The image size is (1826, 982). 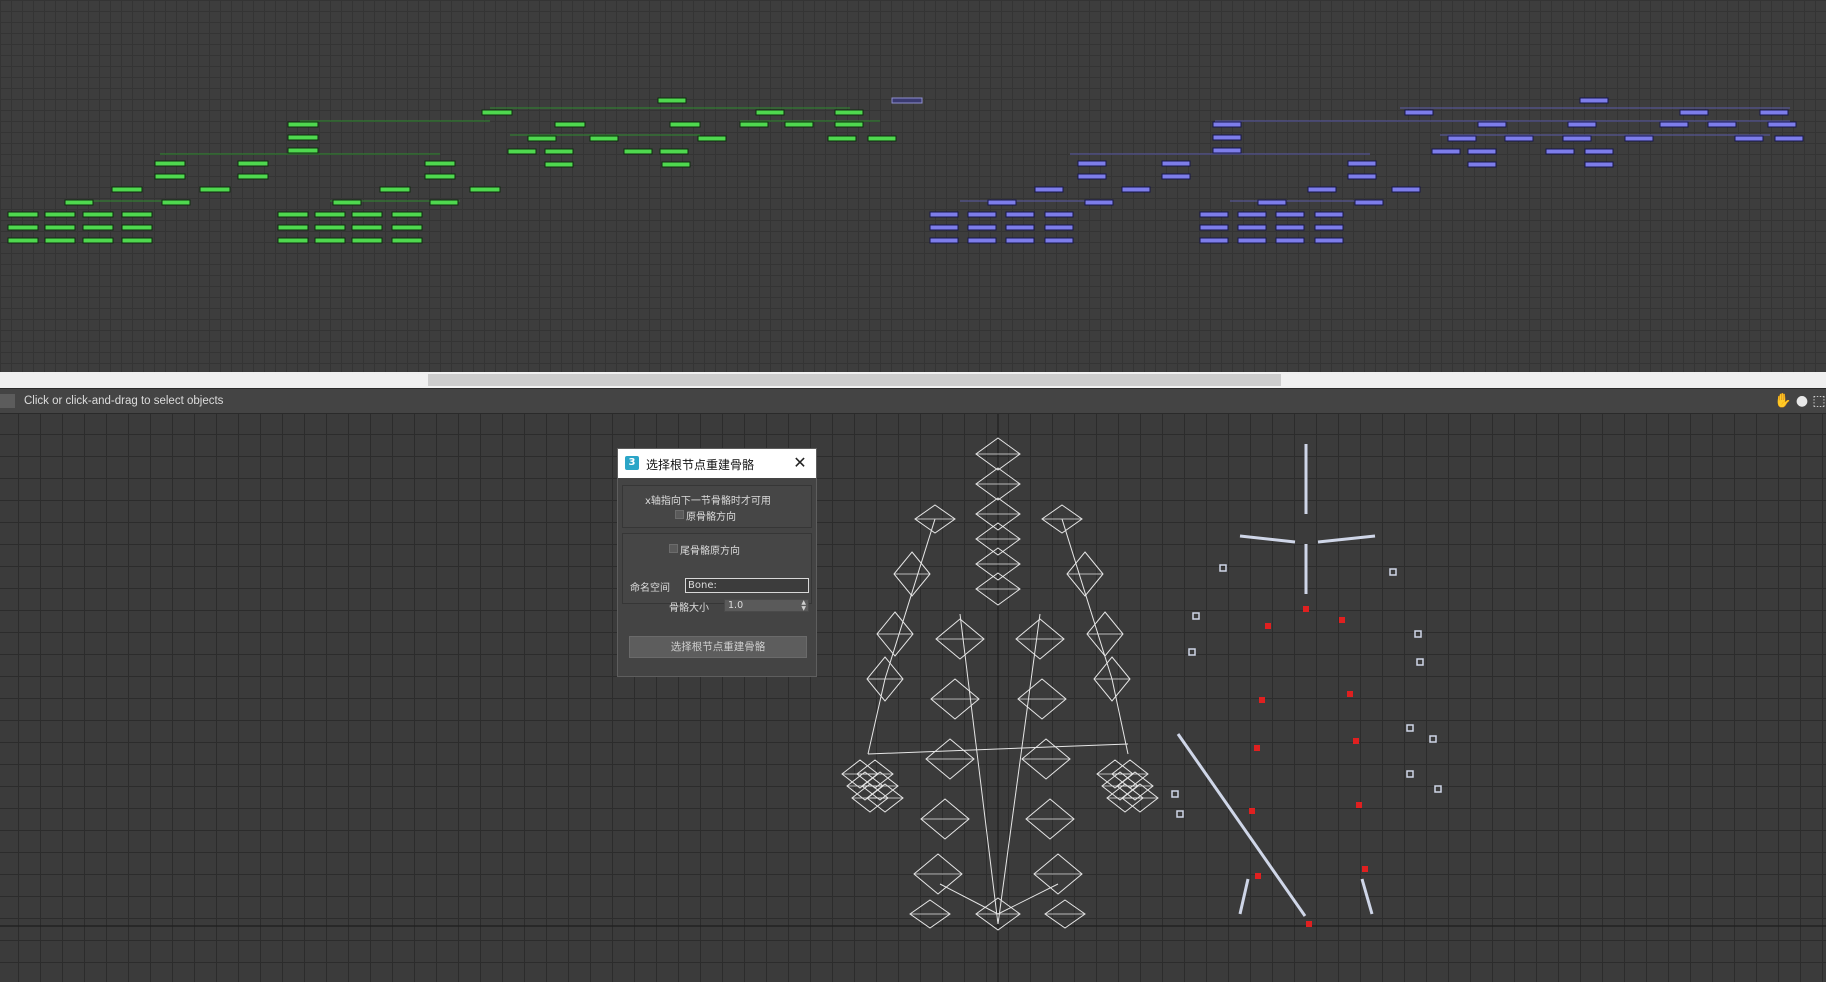 I want to click on horizontal-scrollbar, so click(x=913, y=380).